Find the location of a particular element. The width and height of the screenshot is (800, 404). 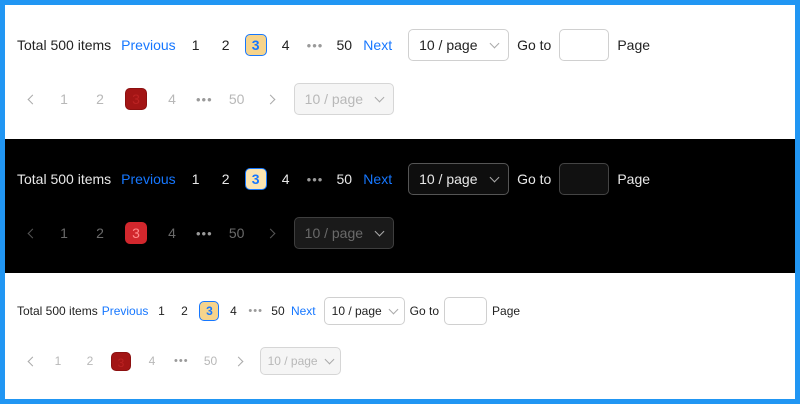

pagination-disabled: 1 2 3 4 ••• 50 10 / page is located at coordinates (205, 99).